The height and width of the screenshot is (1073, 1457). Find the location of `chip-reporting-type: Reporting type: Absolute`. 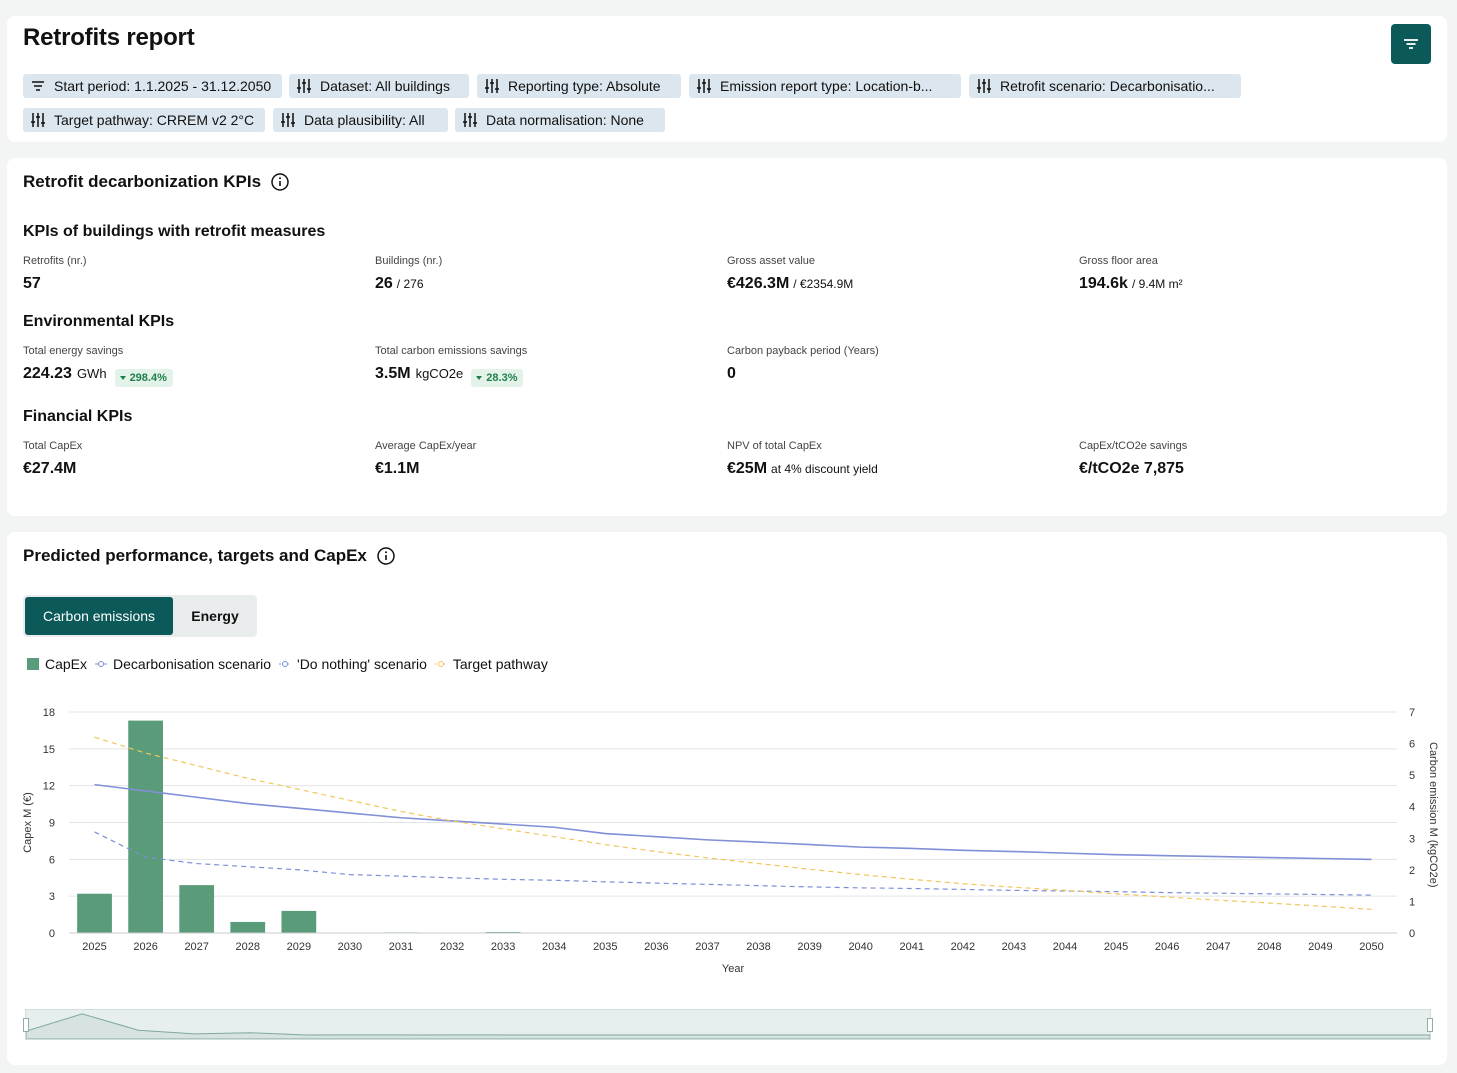

chip-reporting-type: Reporting type: Absolute is located at coordinates (579, 86).